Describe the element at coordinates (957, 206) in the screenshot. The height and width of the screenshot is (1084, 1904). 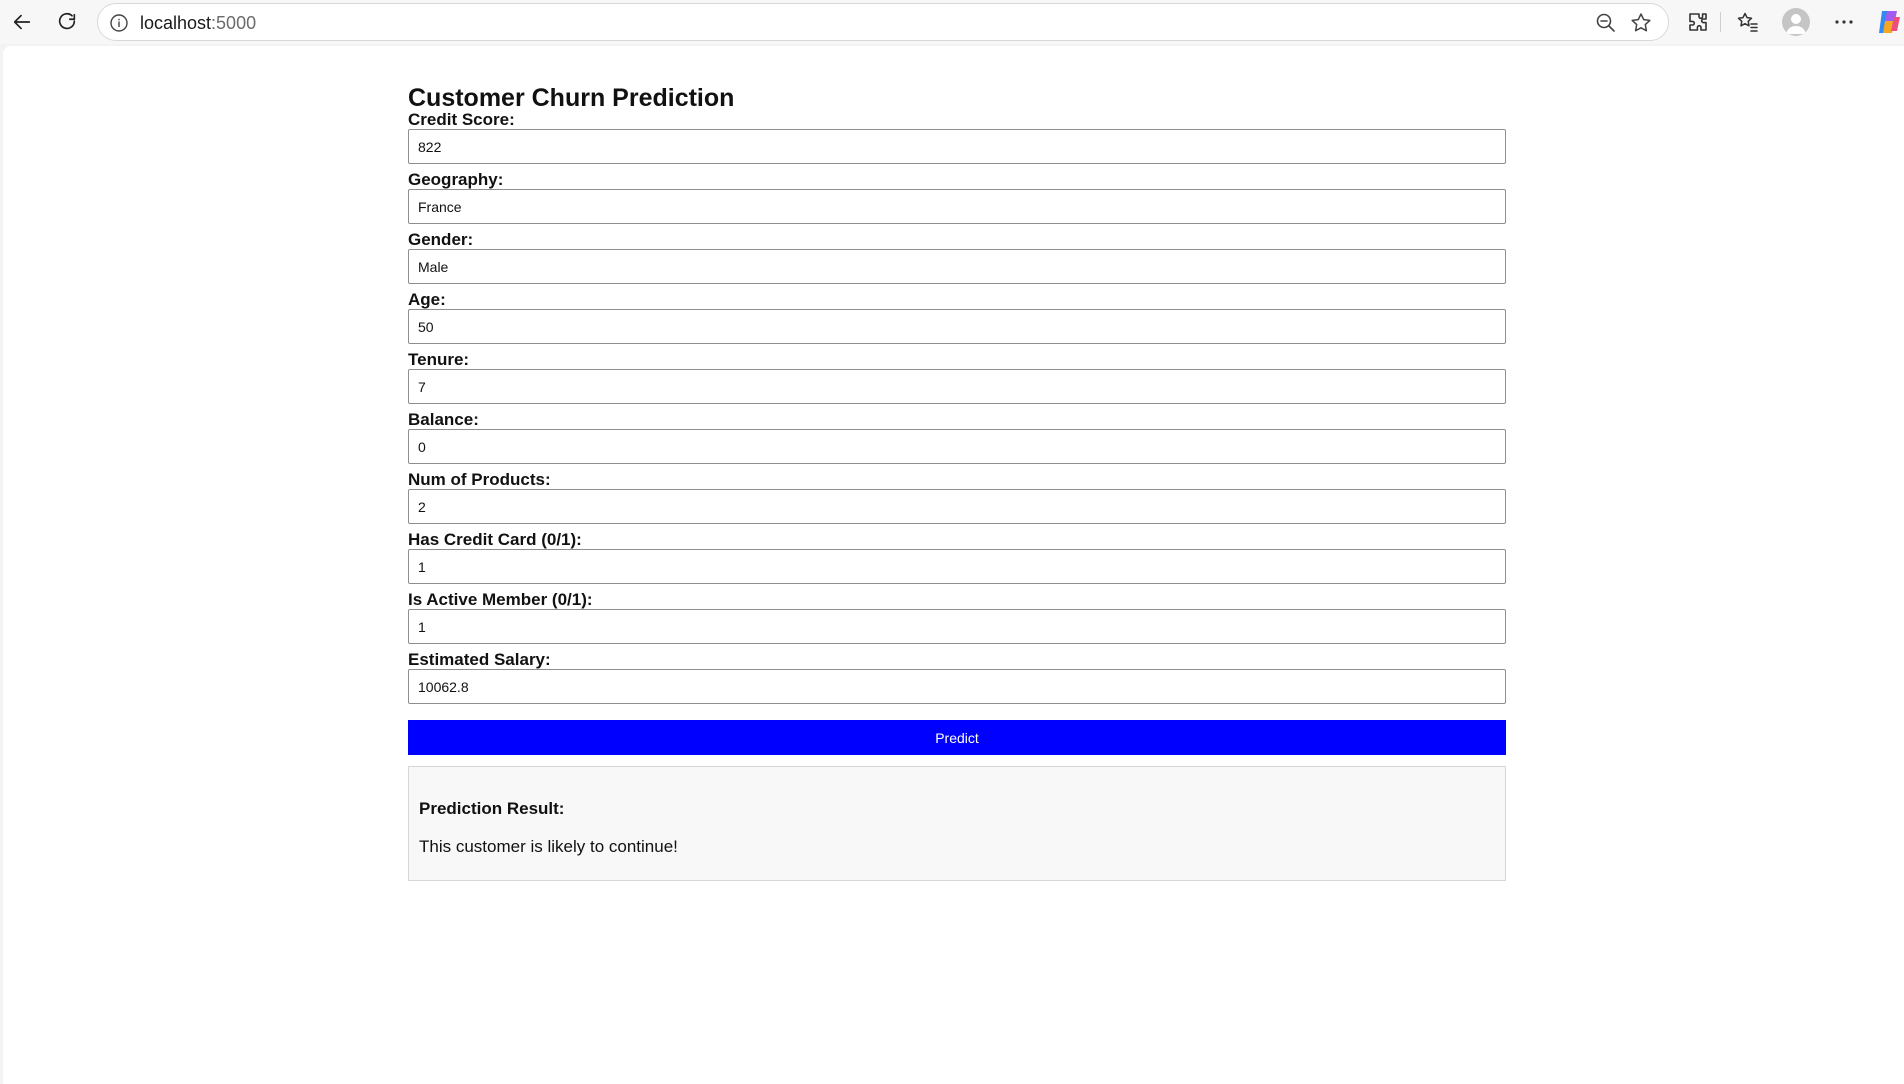
I see `geography-input` at that location.